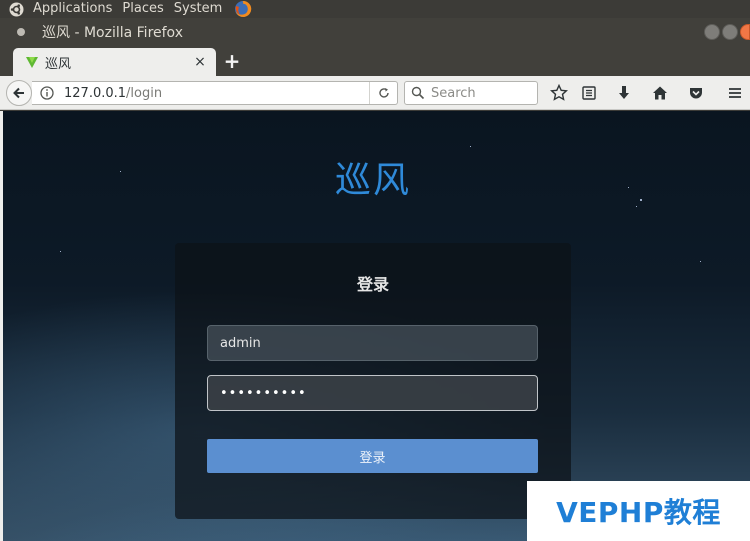 Image resolution: width=750 pixels, height=541 pixels. What do you see at coordinates (215, 93) in the screenshot?
I see `url-bar: 127.0.0.1/login` at bounding box center [215, 93].